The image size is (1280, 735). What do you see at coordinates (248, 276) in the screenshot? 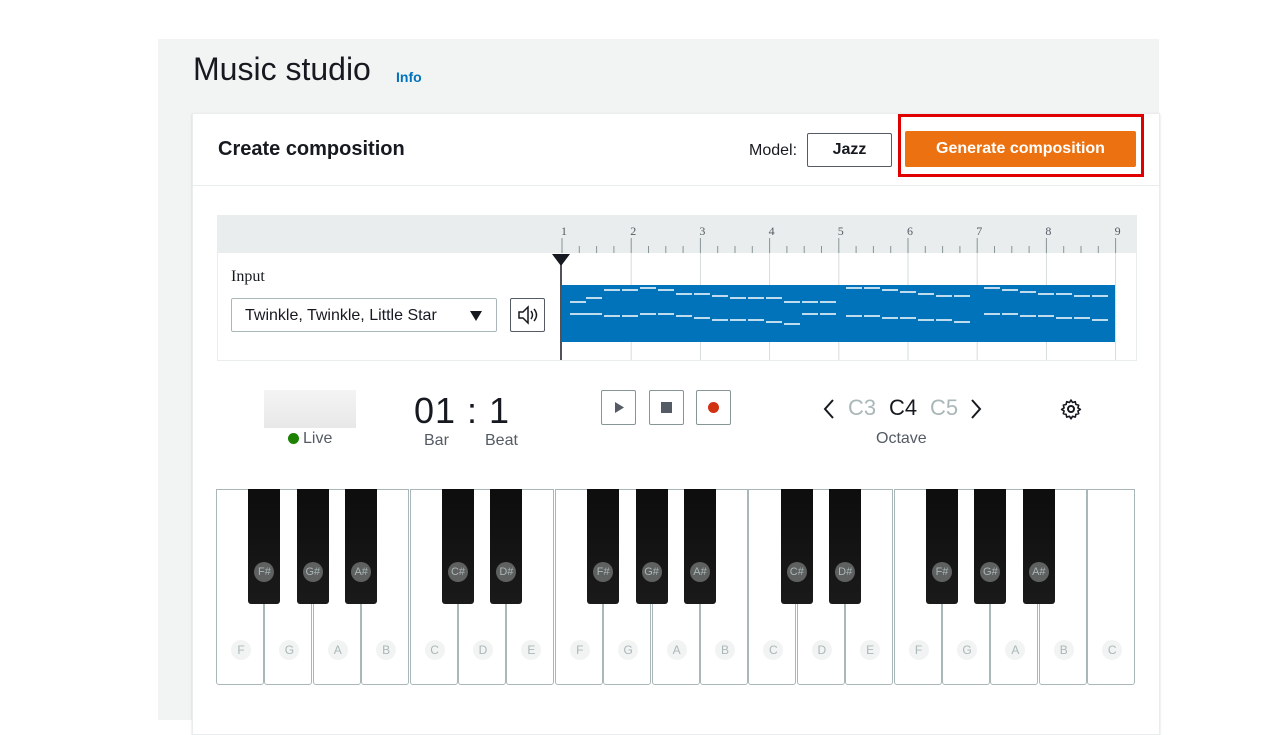
I see `input-label: Input` at bounding box center [248, 276].